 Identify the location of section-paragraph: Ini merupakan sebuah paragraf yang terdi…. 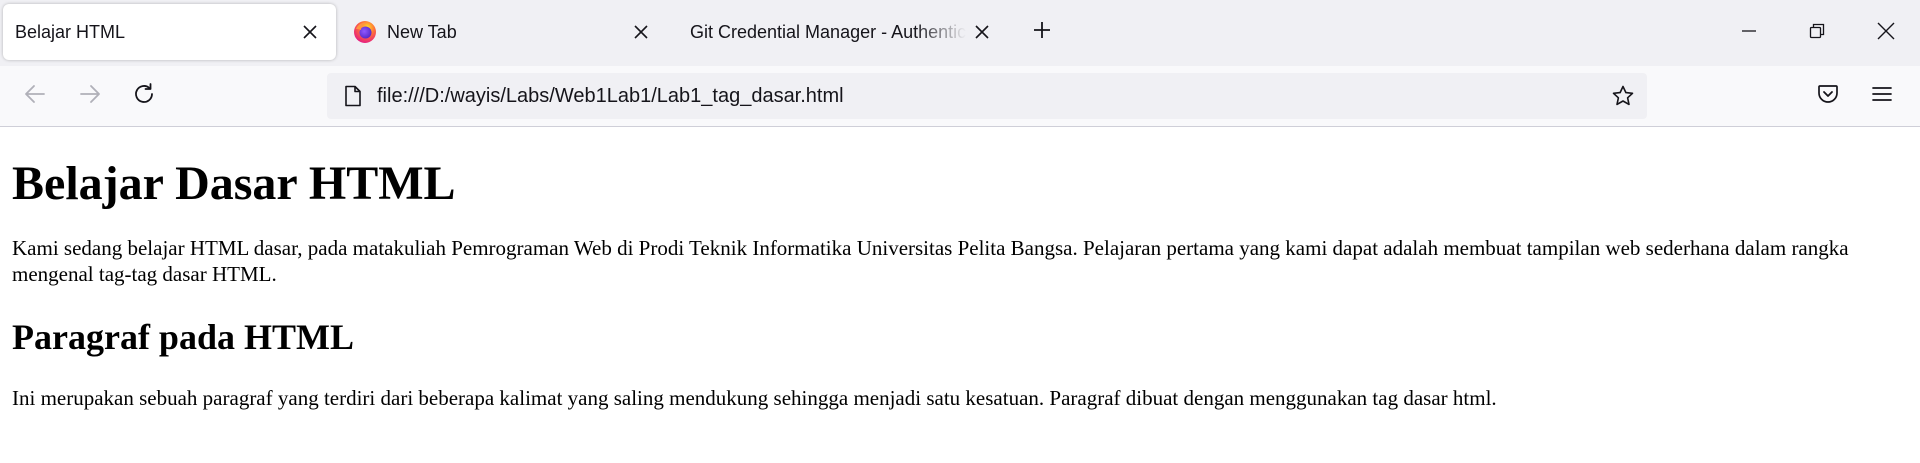
(754, 398).